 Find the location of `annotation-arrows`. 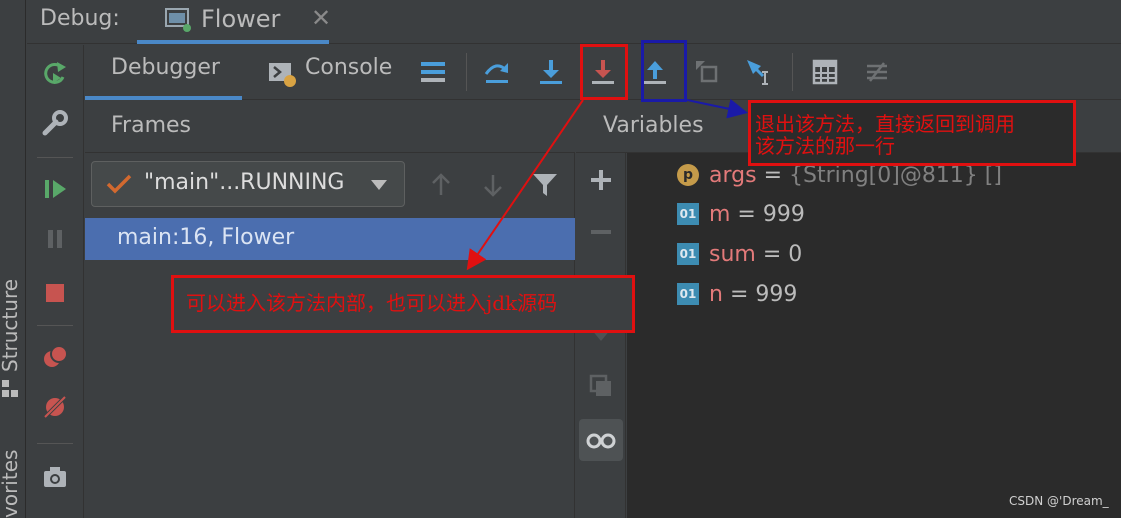

annotation-arrows is located at coordinates (607, 184).